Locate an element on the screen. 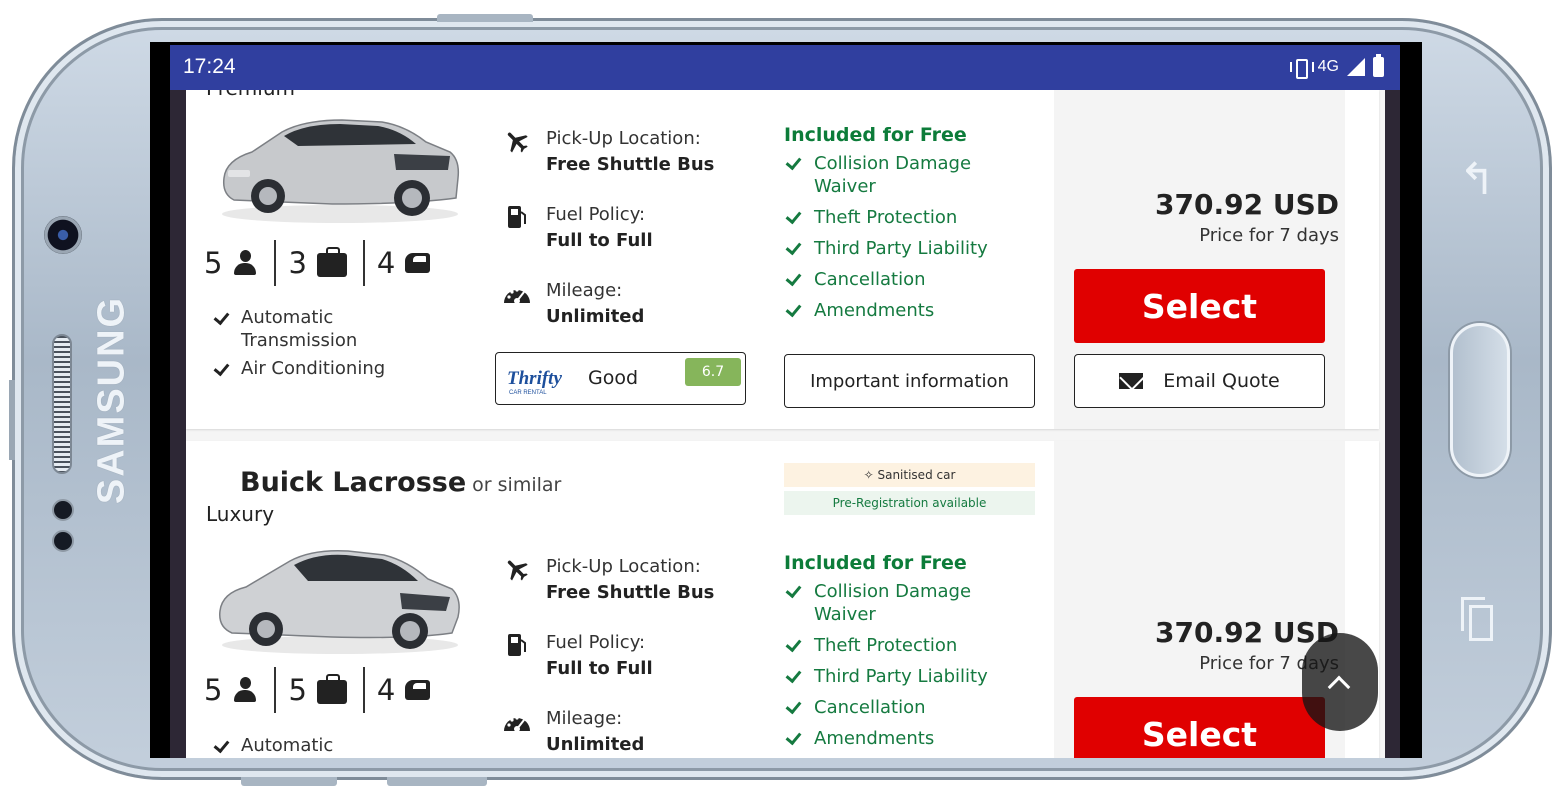  volume-button is located at coordinates (485, 18).